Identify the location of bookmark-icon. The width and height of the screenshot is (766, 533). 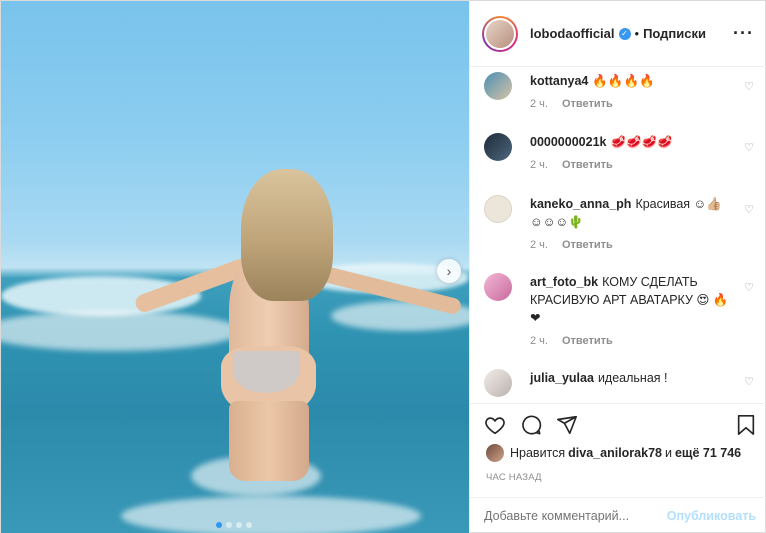
(746, 427).